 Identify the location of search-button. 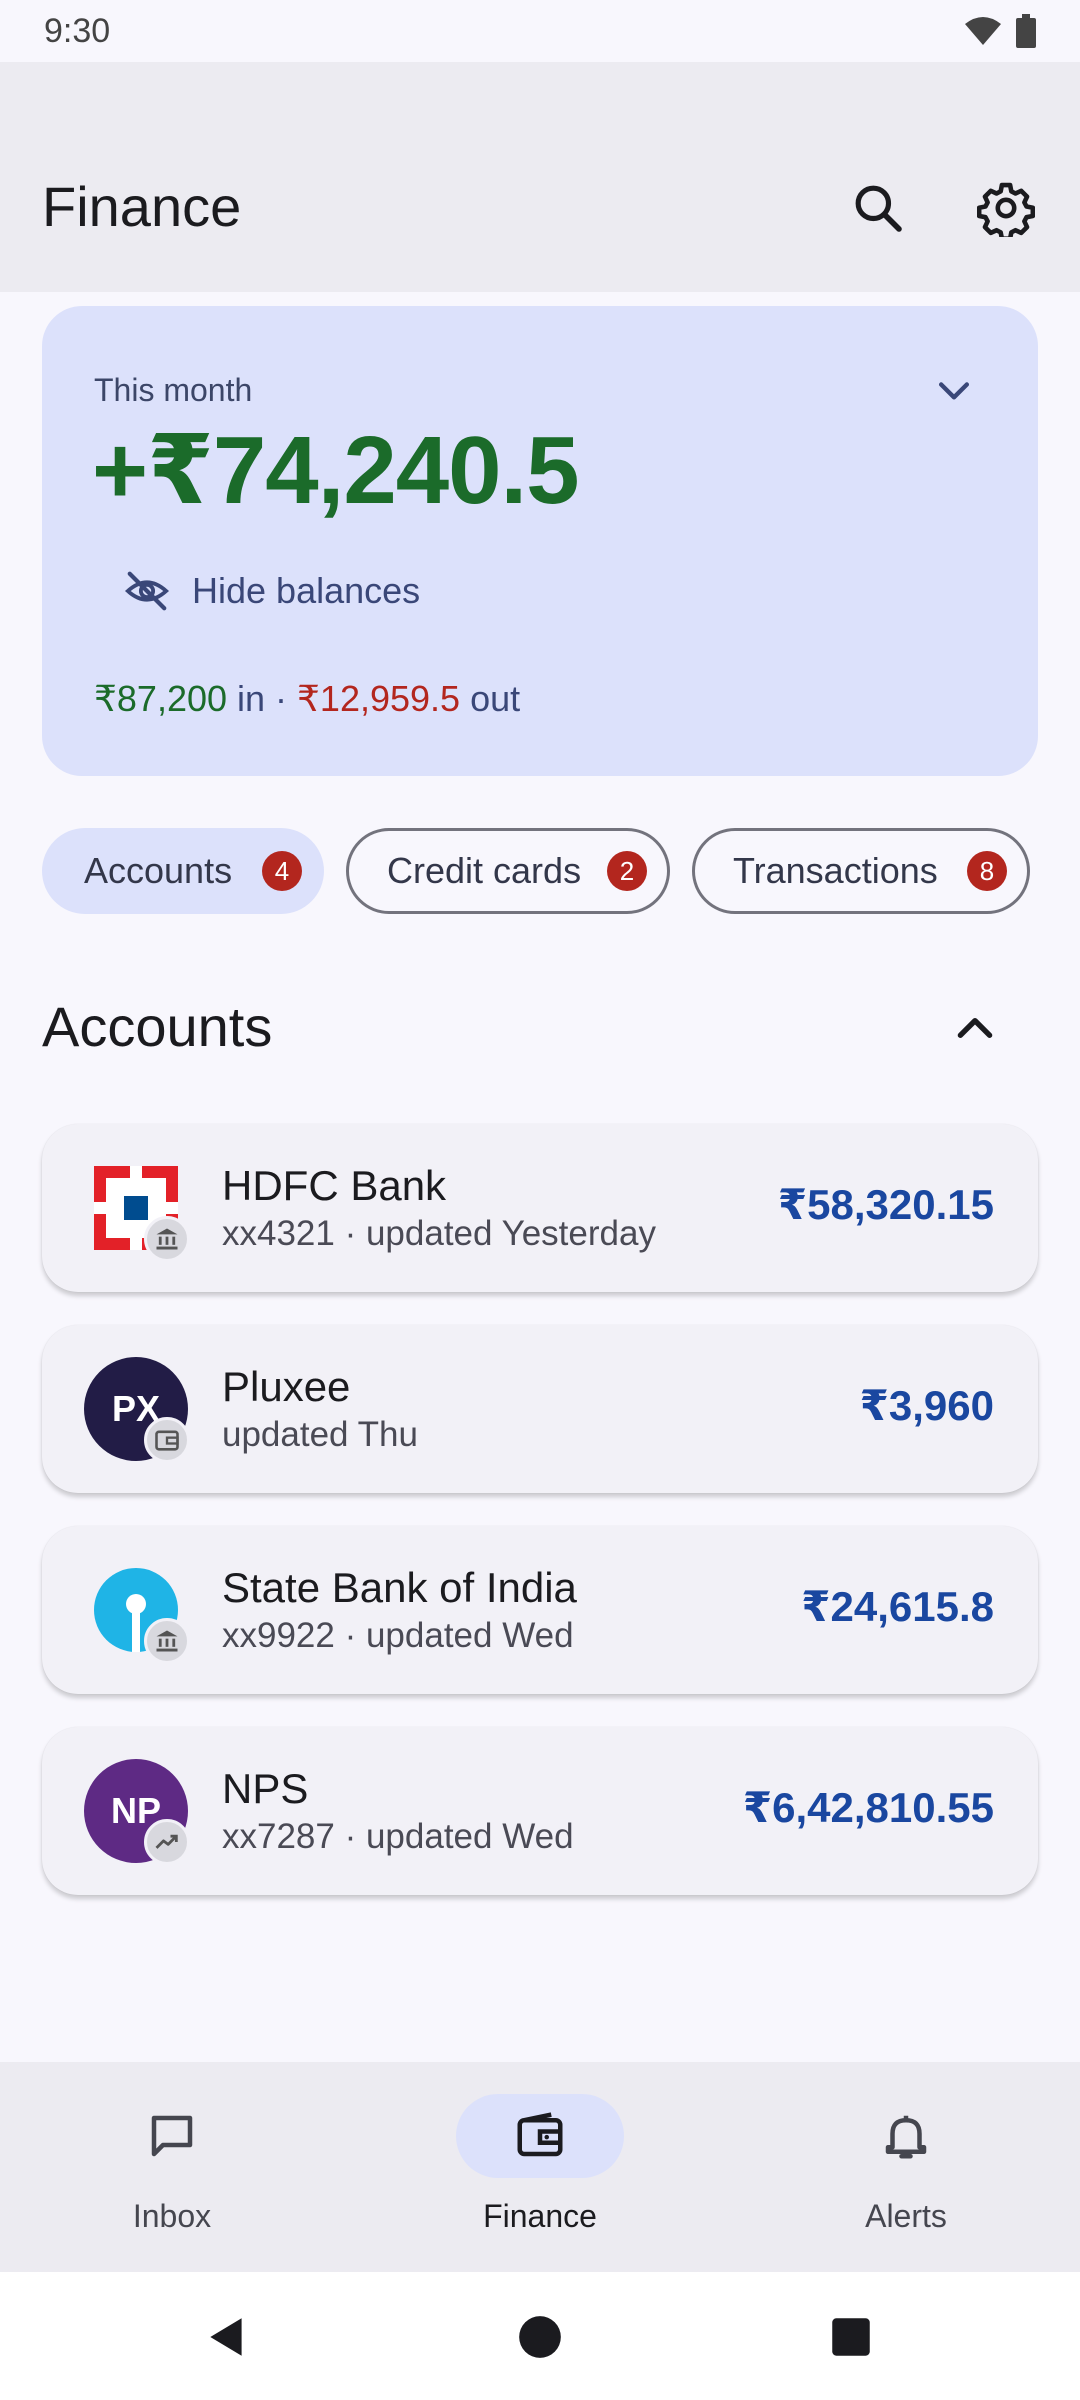
(878, 208).